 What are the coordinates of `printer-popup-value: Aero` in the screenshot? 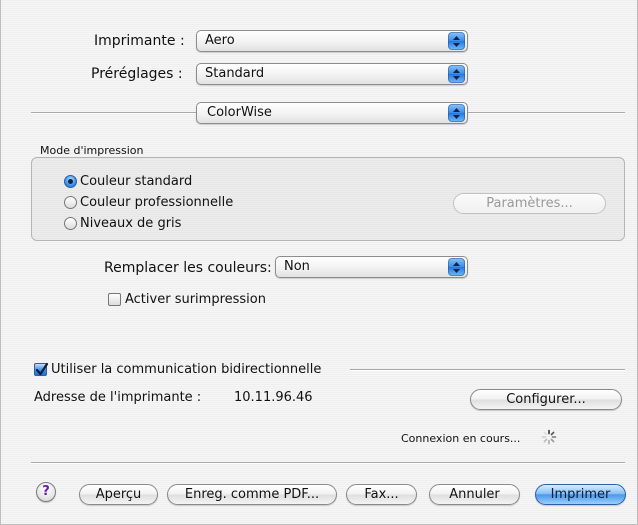 It's located at (220, 40).